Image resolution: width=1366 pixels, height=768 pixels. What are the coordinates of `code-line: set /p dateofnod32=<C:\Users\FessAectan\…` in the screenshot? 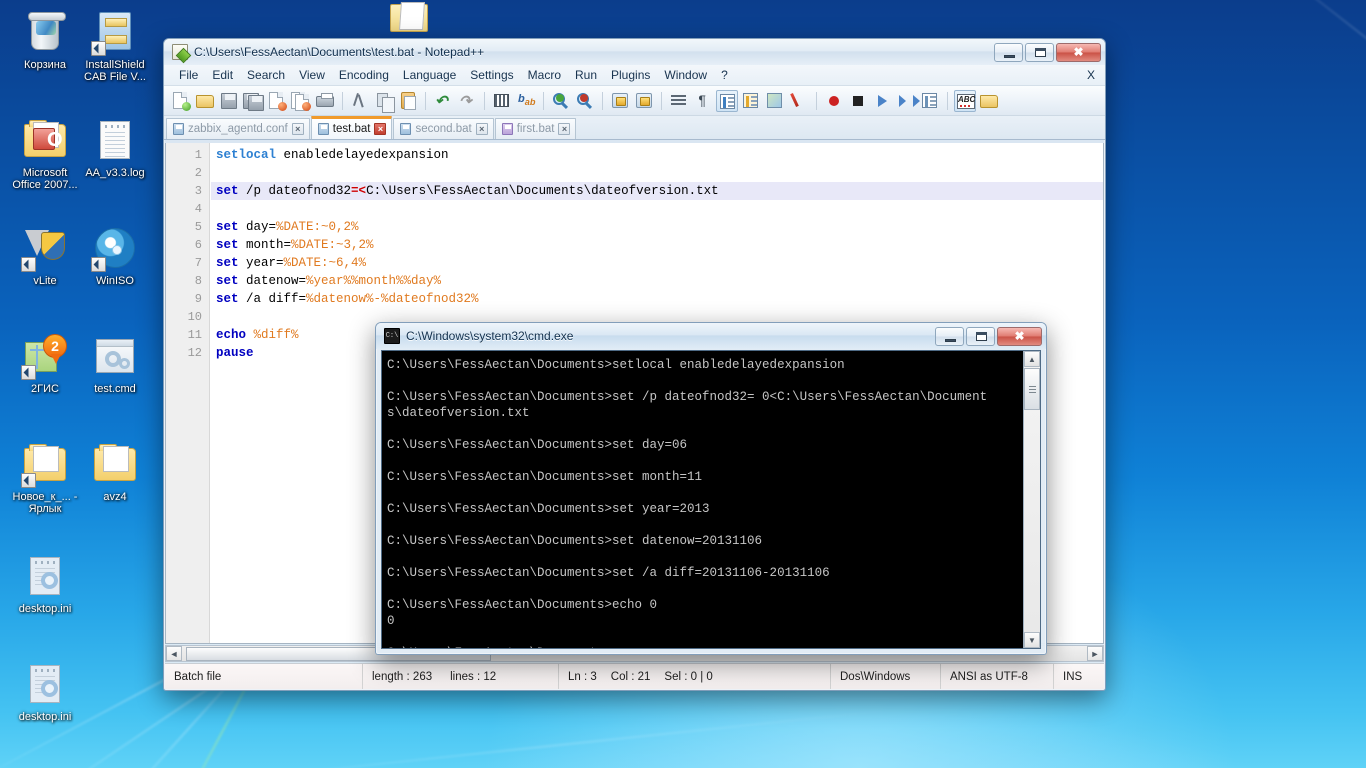 It's located at (657, 191).